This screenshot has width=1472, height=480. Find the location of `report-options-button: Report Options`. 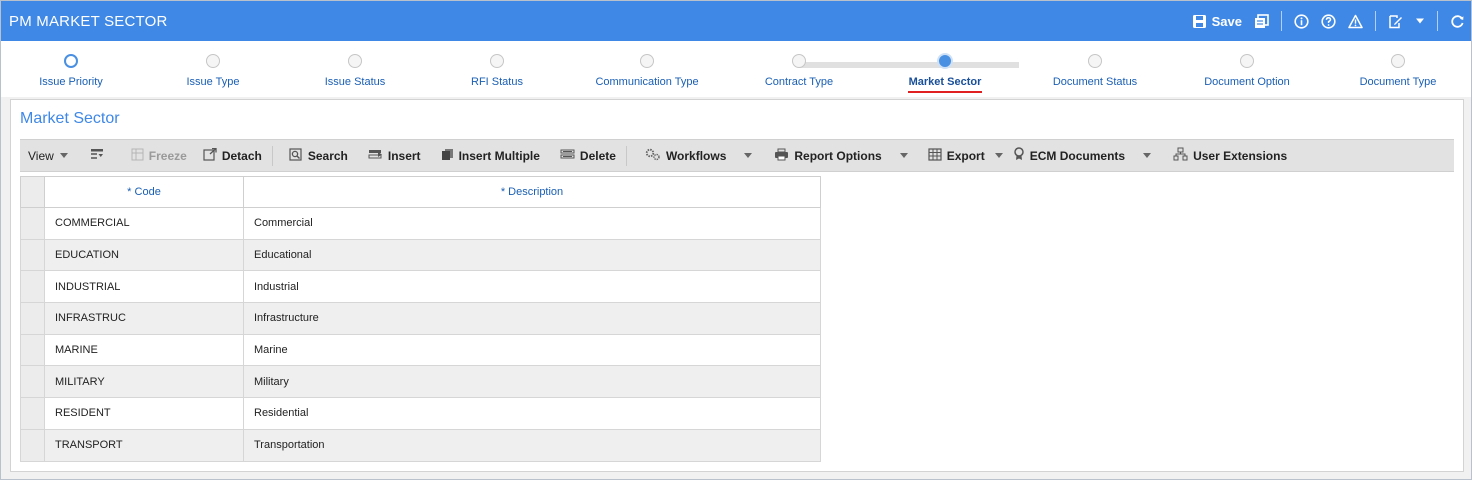

report-options-button: Report Options is located at coordinates (823, 155).